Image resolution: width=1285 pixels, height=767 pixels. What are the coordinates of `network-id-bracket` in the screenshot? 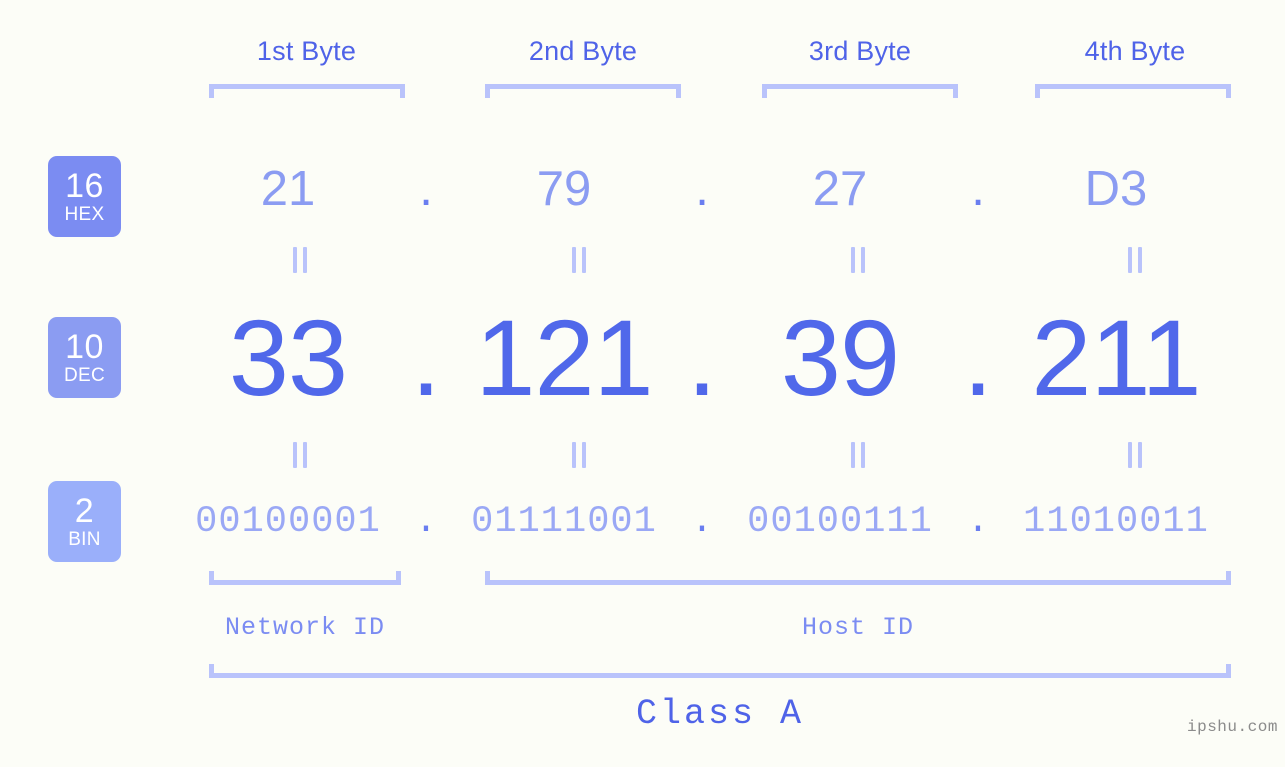 It's located at (305, 578).